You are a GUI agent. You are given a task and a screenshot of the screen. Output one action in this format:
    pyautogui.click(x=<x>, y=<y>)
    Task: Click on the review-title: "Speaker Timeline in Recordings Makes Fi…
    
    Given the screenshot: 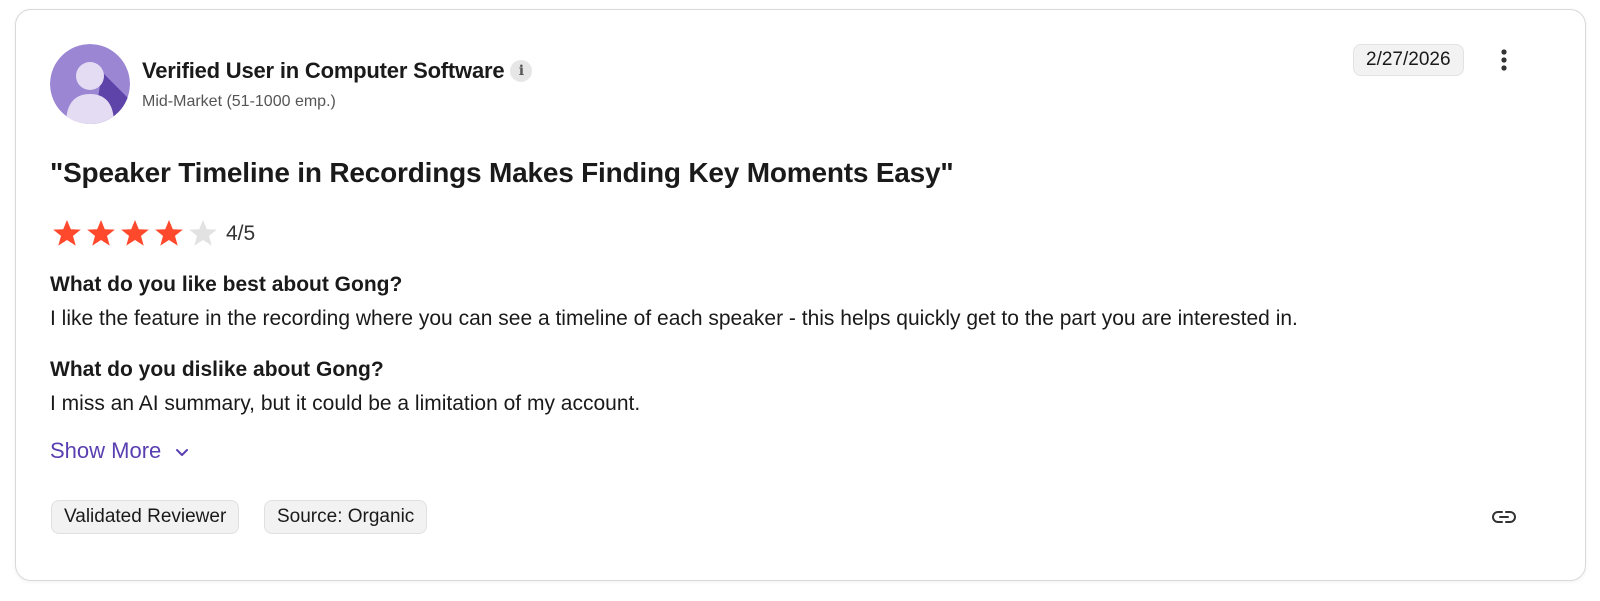 What is the action you would take?
    pyautogui.click(x=502, y=172)
    